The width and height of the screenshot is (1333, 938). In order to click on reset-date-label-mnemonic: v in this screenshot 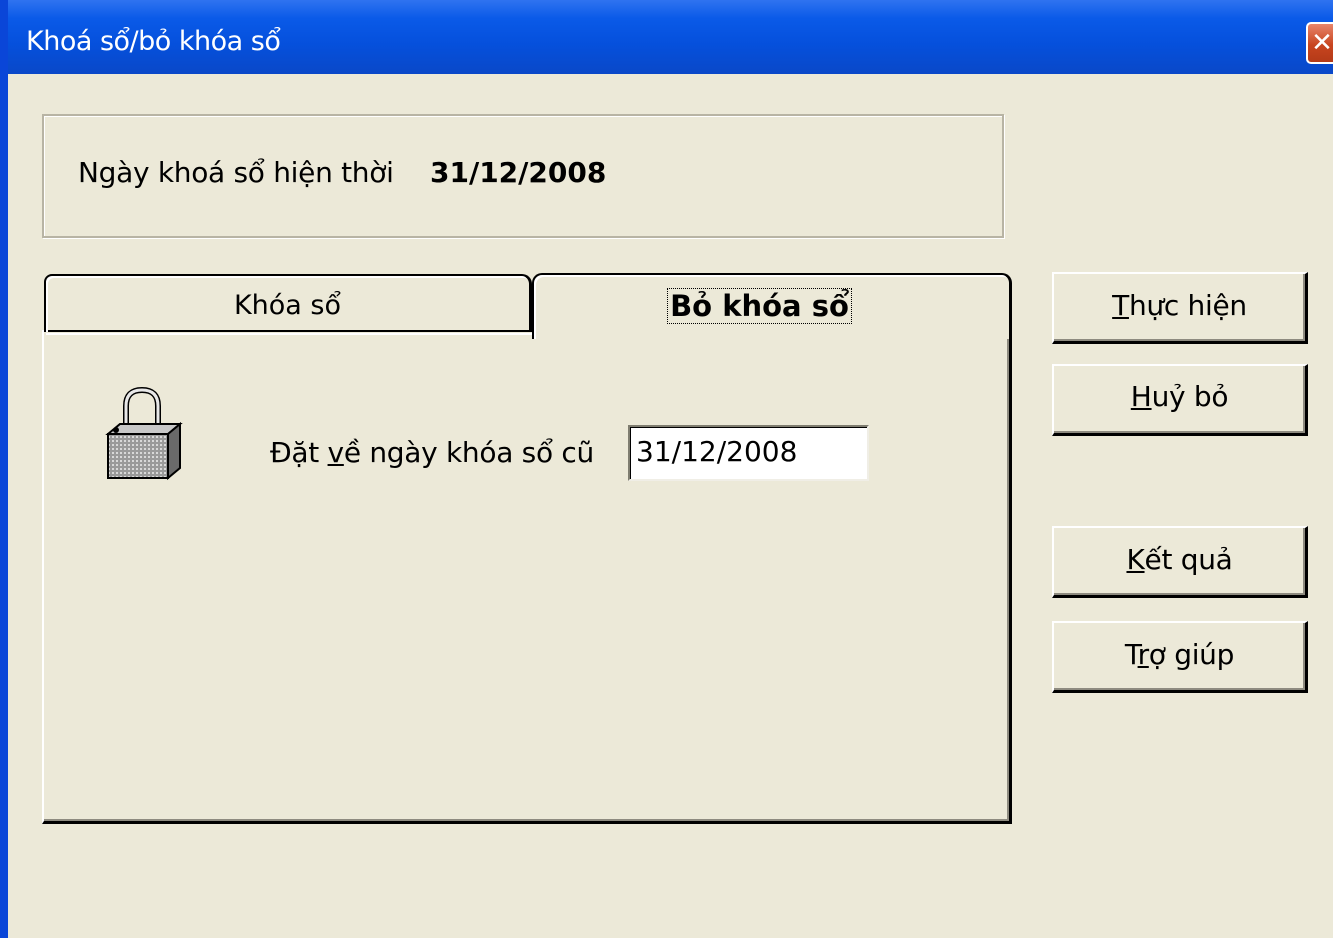, I will do `click(336, 452)`.